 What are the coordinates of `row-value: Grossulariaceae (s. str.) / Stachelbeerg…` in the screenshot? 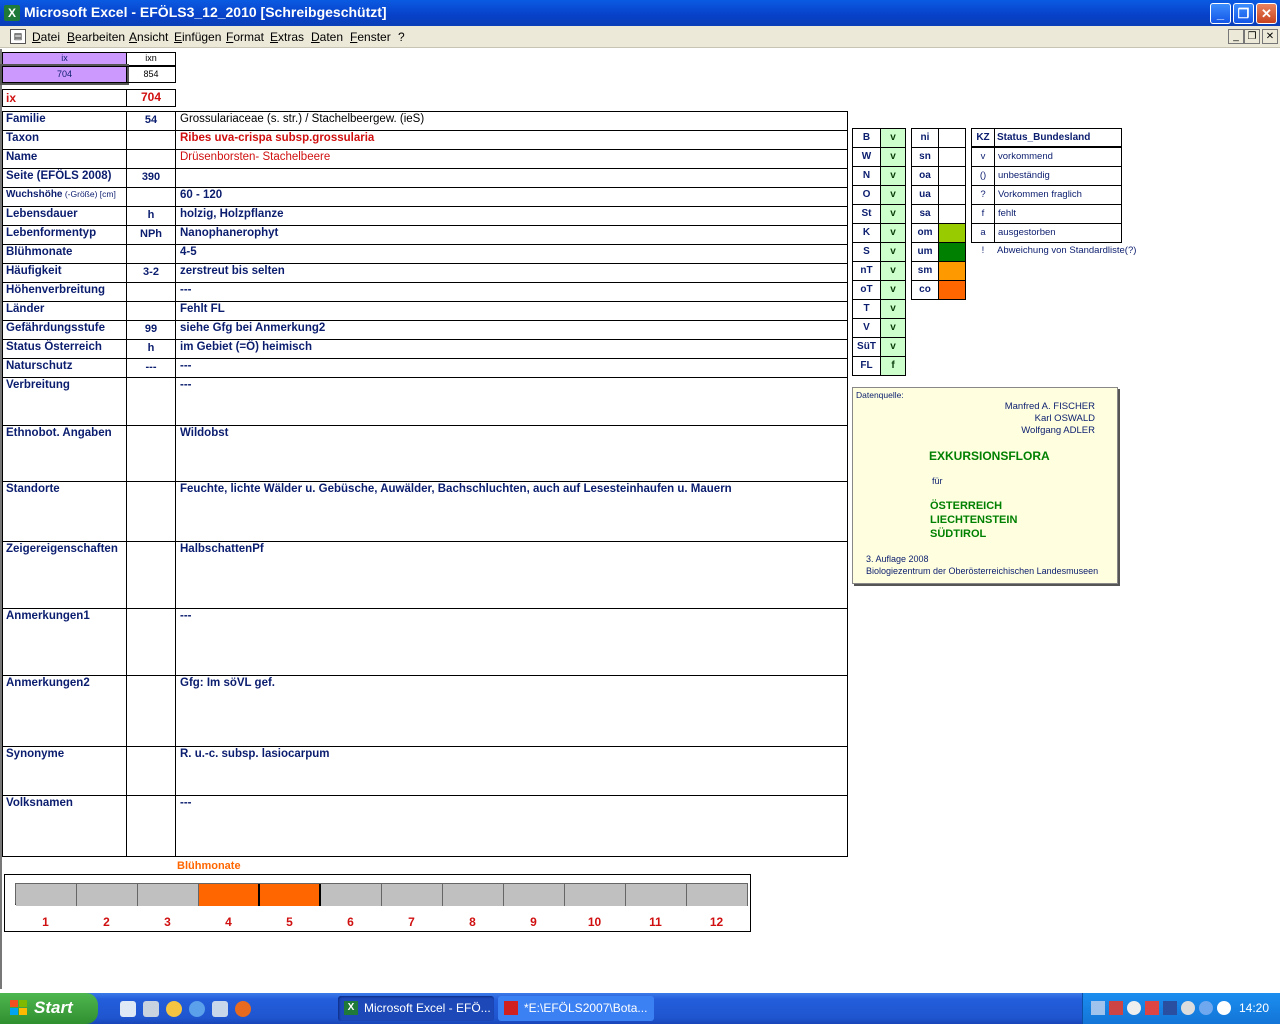 It's located at (511, 121).